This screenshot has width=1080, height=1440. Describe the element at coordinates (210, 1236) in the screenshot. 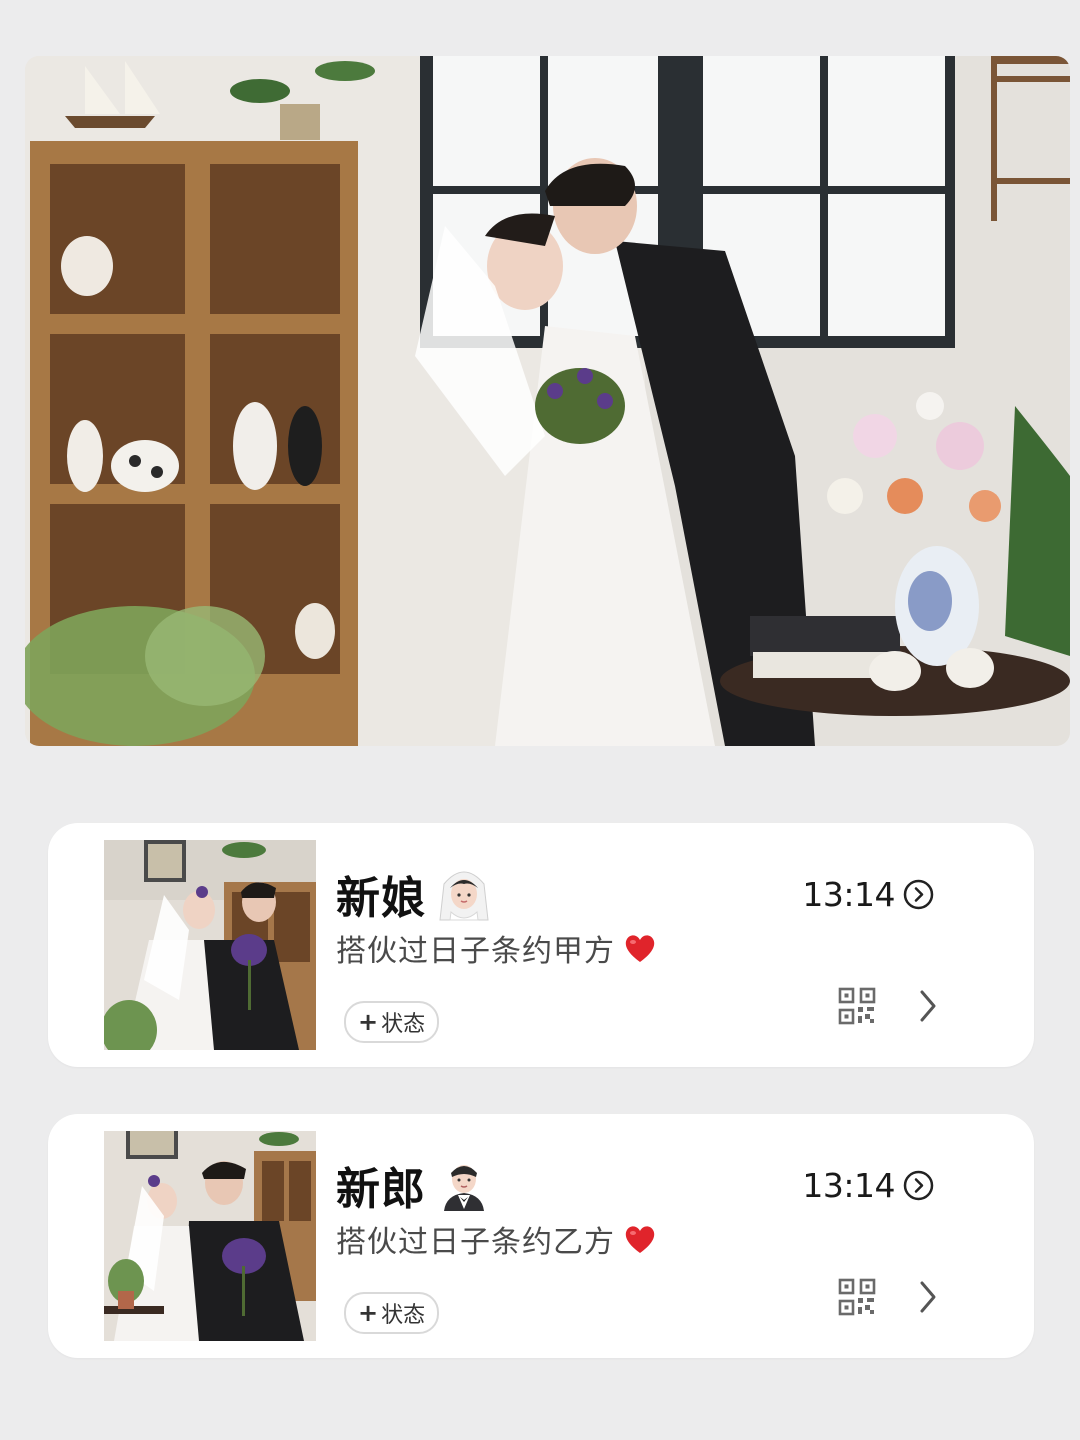

I see `groom-profile-avatar` at that location.